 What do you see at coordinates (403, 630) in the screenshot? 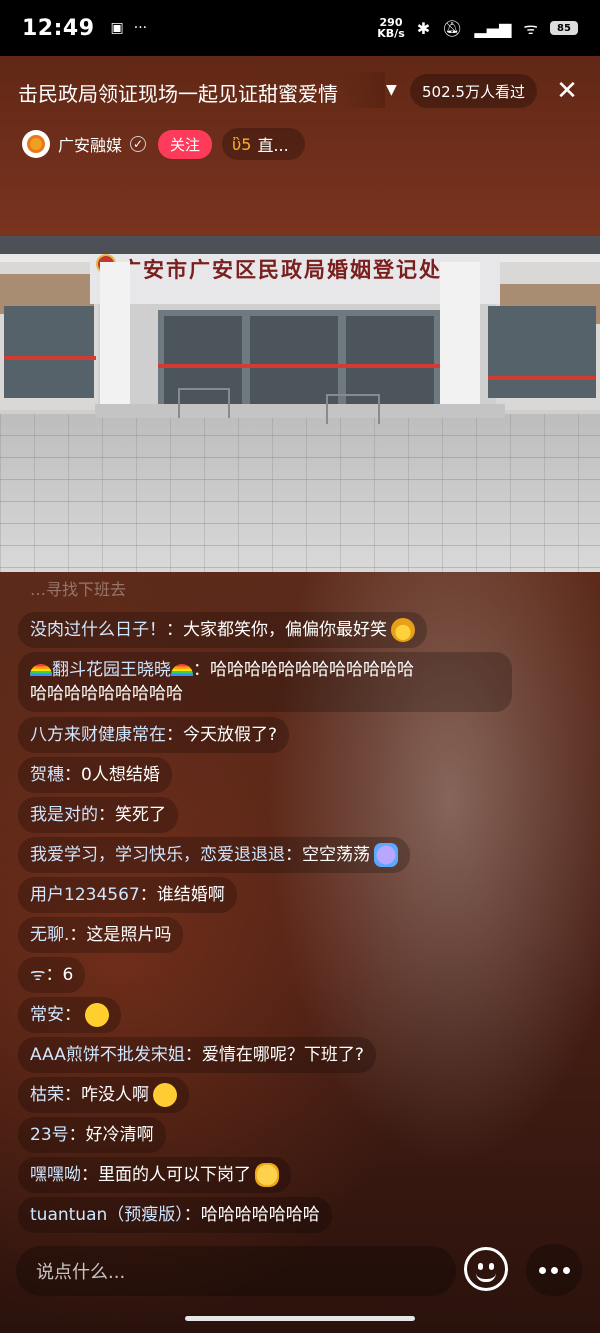
I see `medal-icon` at bounding box center [403, 630].